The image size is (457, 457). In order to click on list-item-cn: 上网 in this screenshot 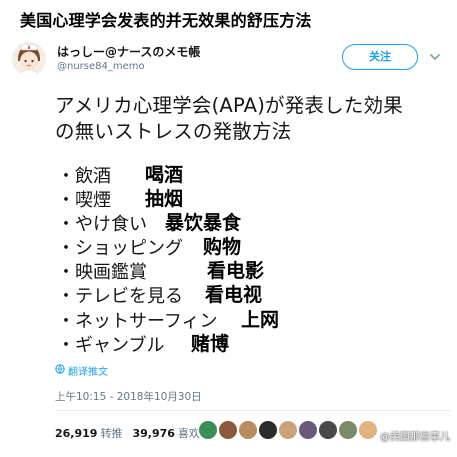, I will do `click(260, 320)`.